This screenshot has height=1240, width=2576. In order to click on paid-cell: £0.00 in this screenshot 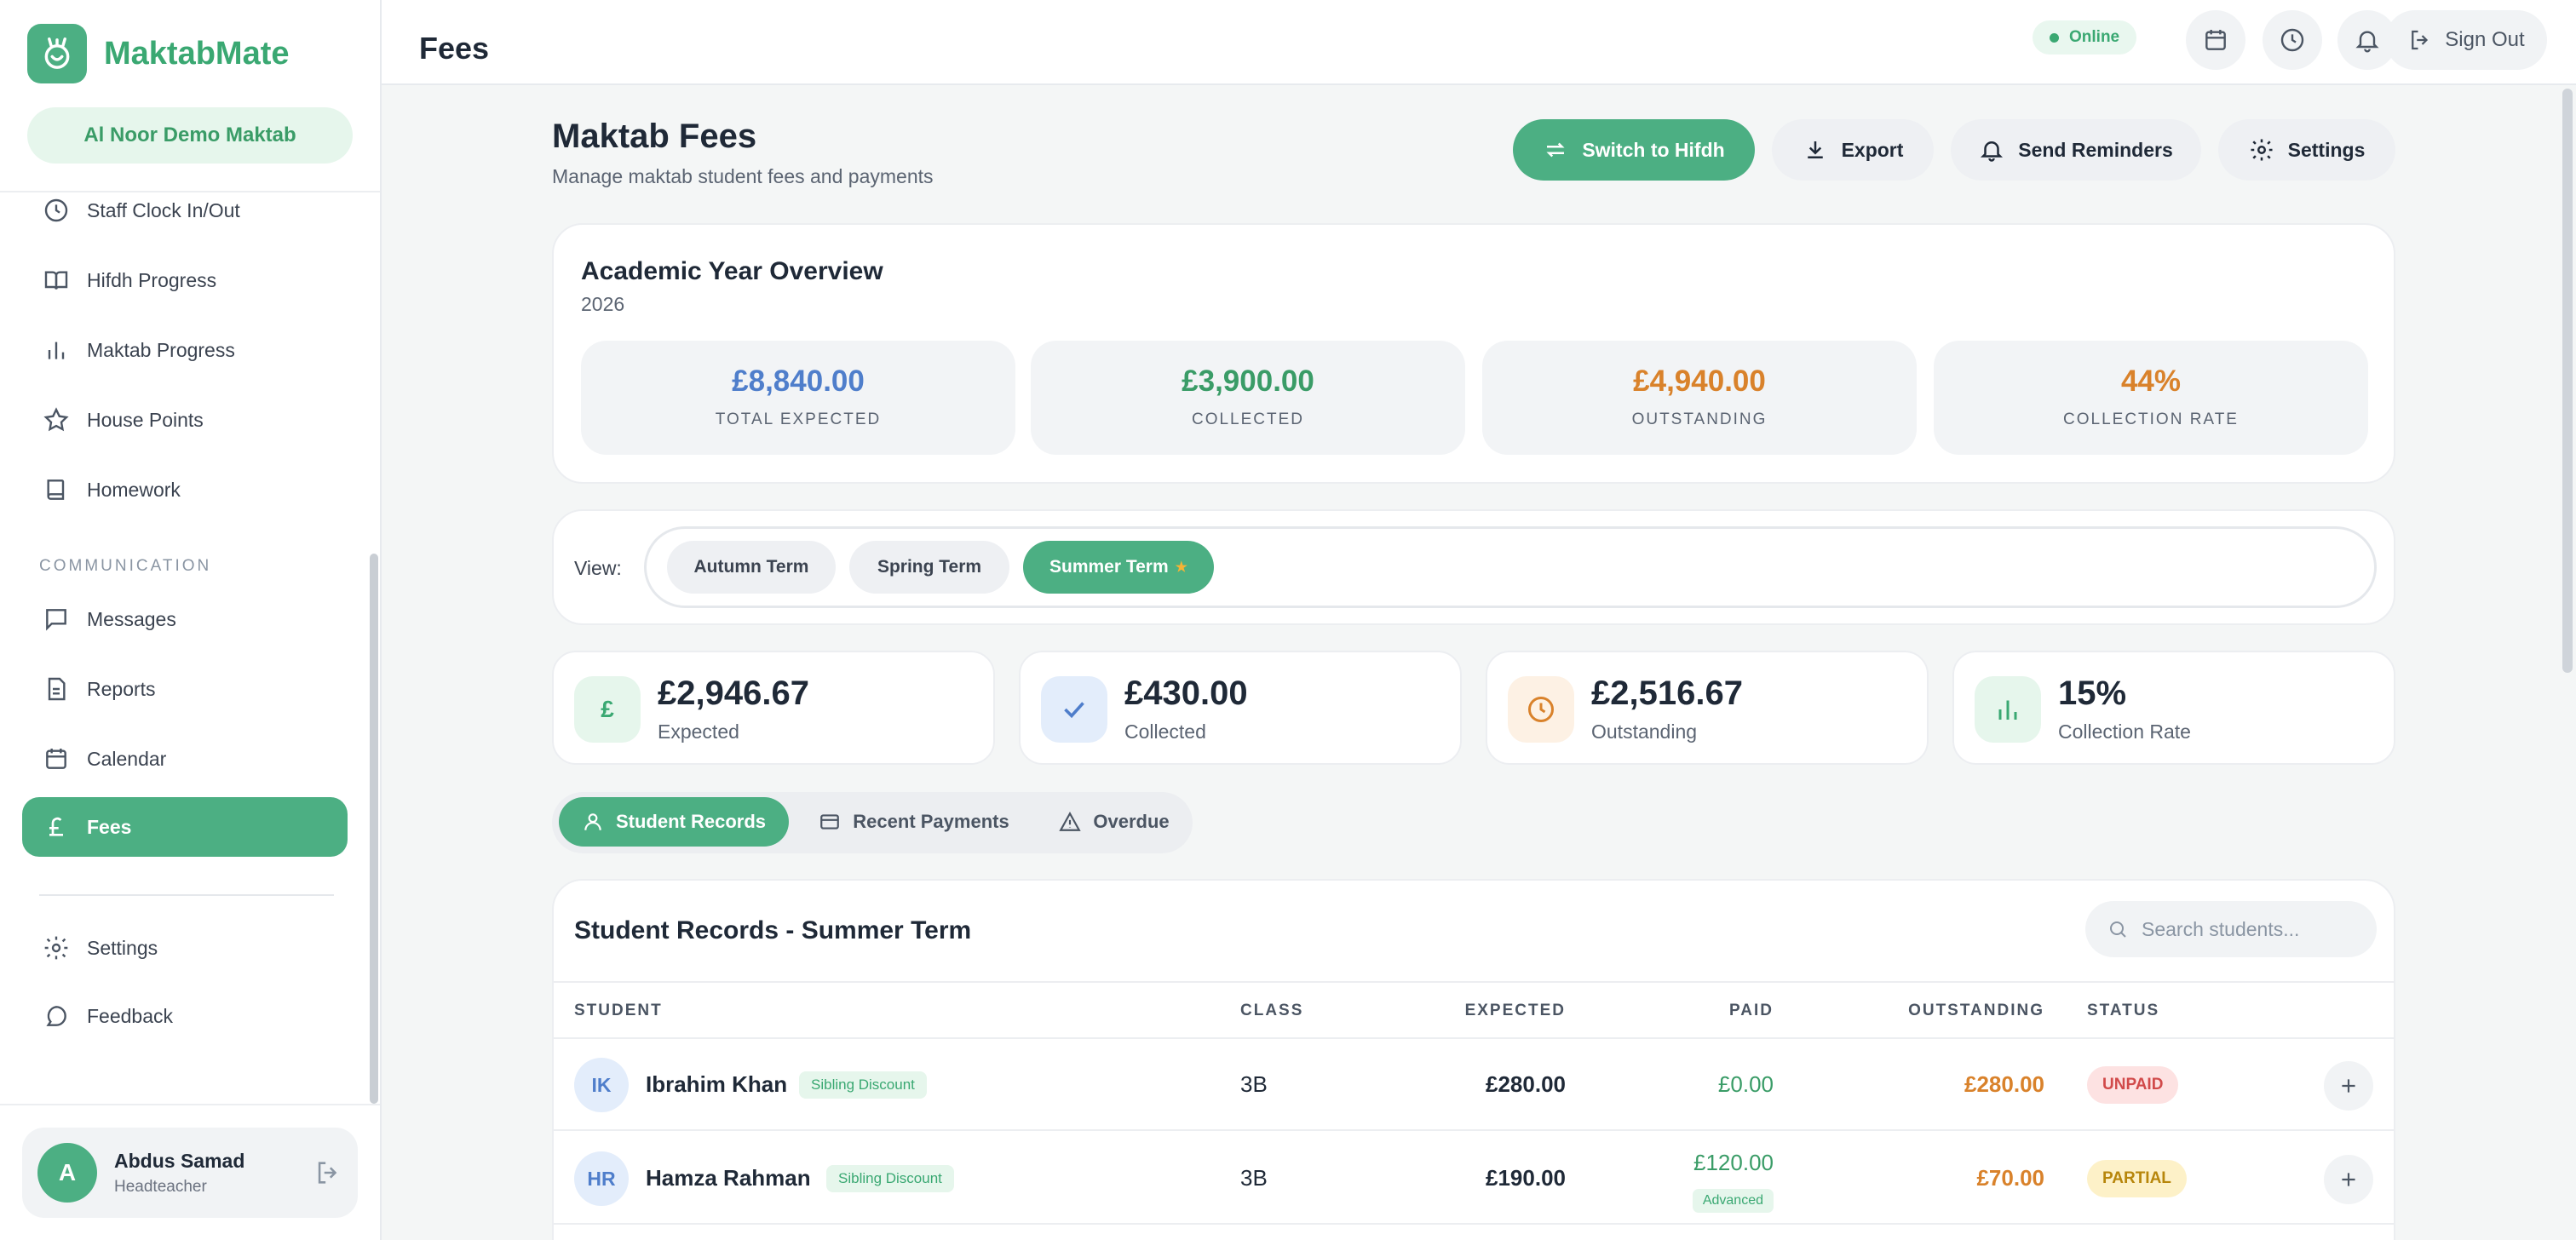, I will do `click(1746, 1084)`.